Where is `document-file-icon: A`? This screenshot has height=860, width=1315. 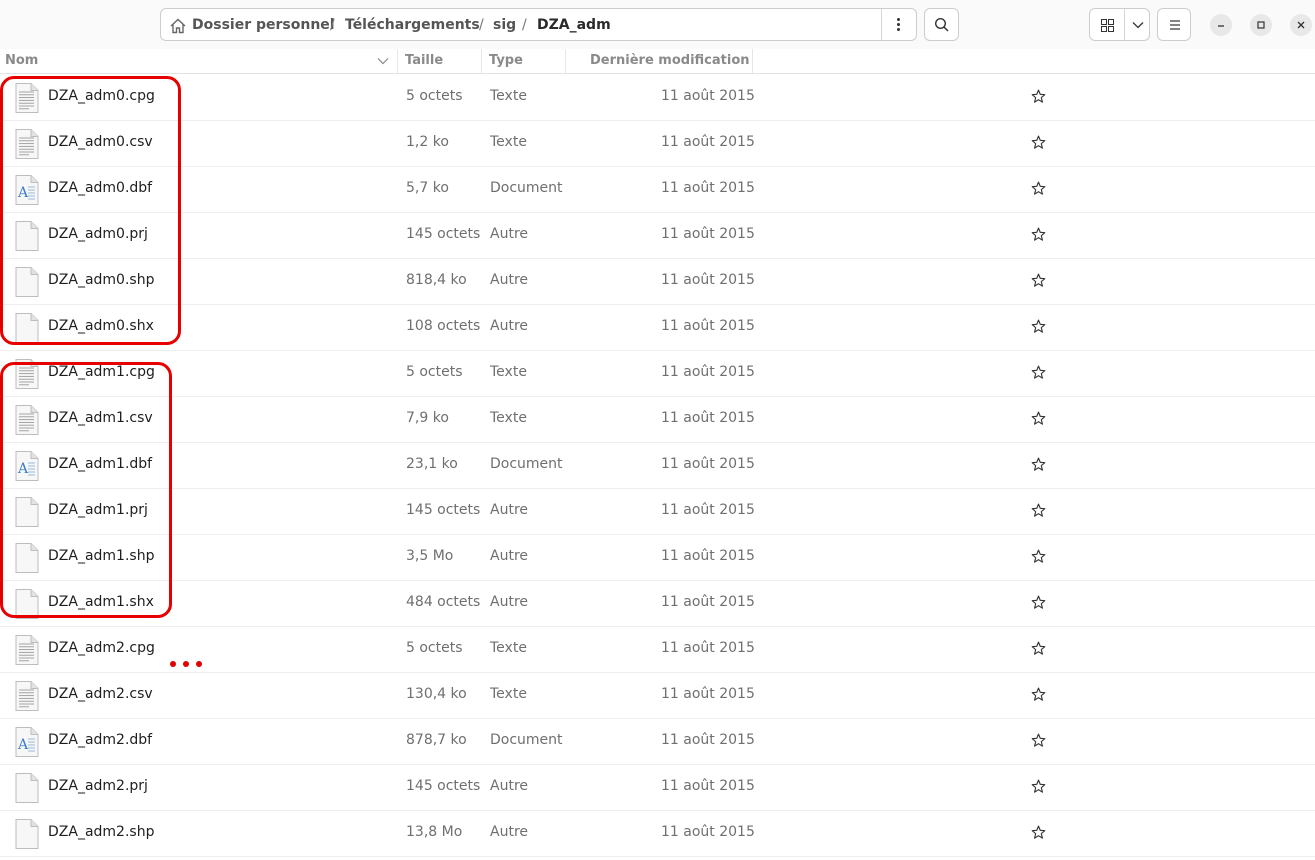 document-file-icon: A is located at coordinates (27, 742).